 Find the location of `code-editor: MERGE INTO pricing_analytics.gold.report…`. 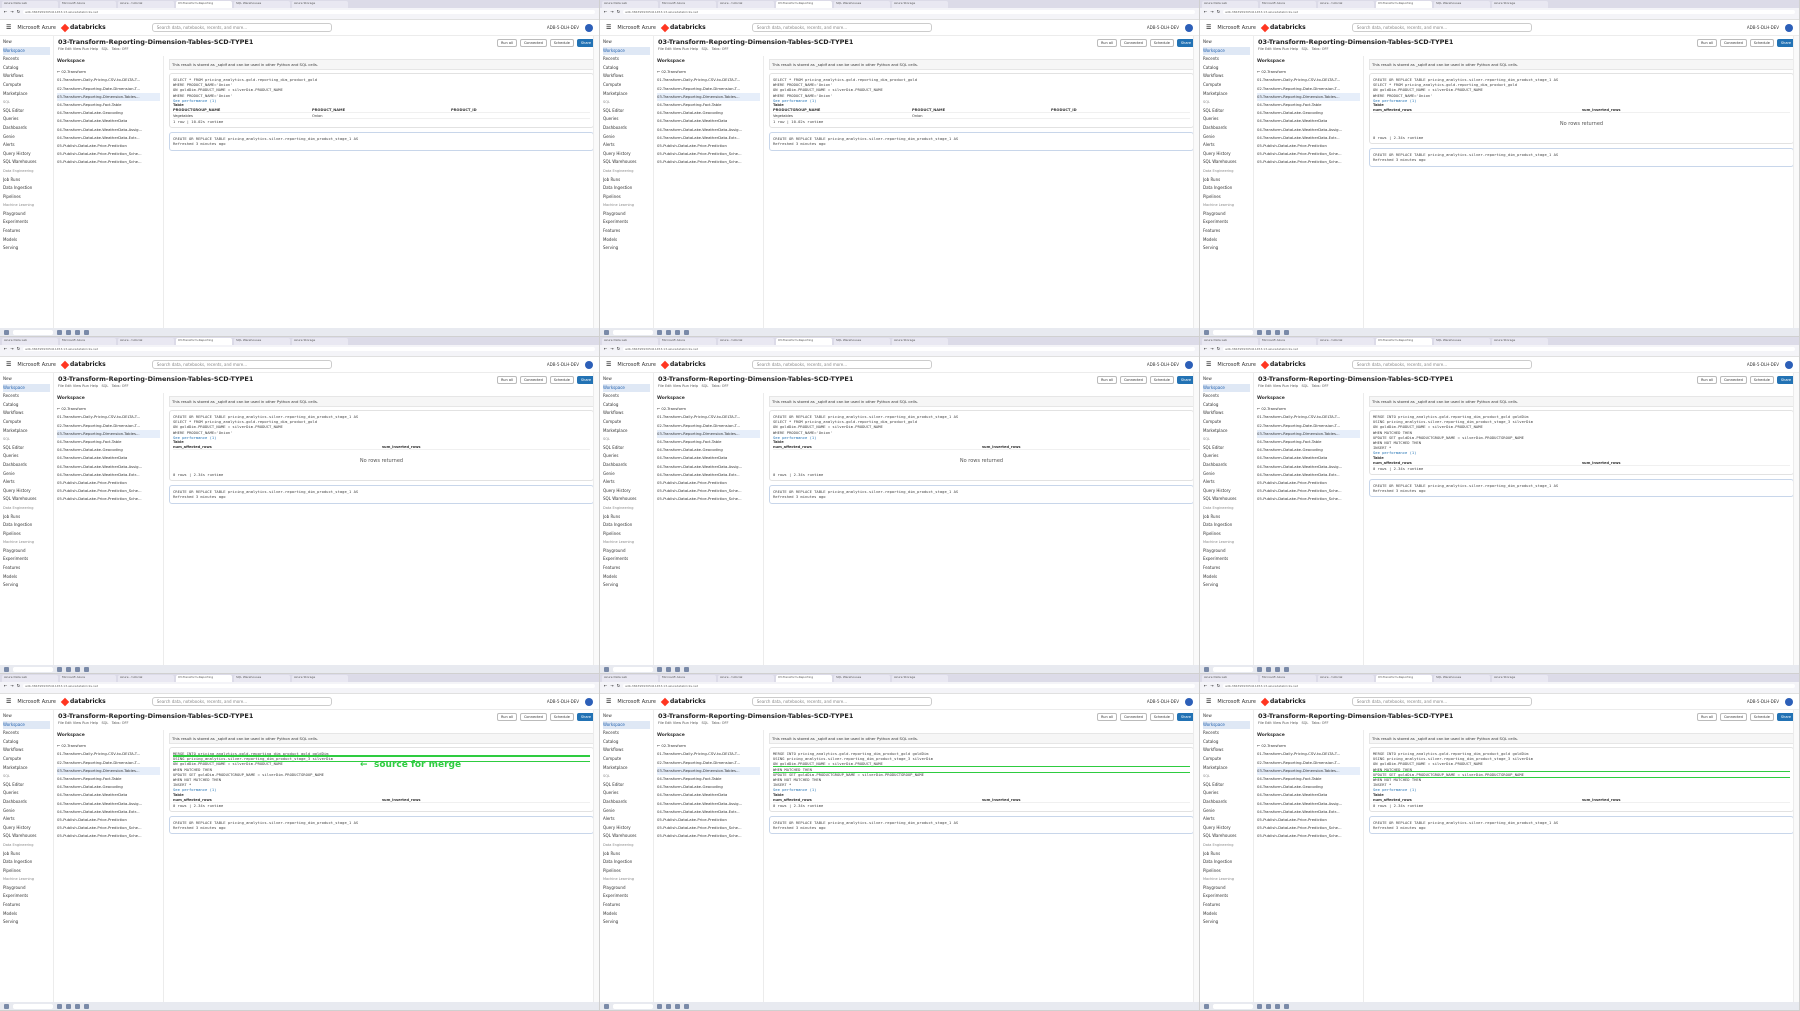

code-editor: MERGE INTO pricing_analytics.gold.report… is located at coordinates (981, 769).